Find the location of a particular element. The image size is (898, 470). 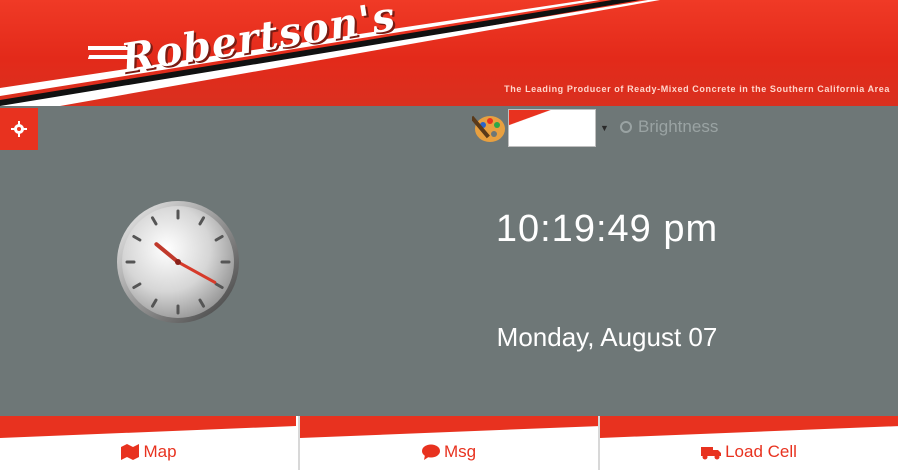

theme-selector-group: ▼ is located at coordinates (540, 128).